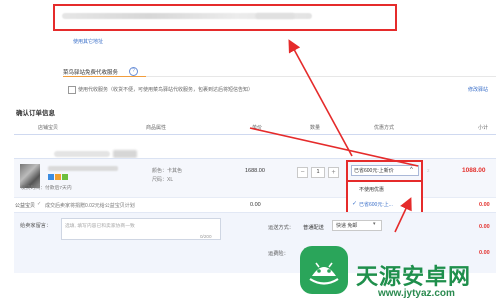 The width and height of the screenshot is (500, 306). I want to click on watermark-logo, so click(324, 270).